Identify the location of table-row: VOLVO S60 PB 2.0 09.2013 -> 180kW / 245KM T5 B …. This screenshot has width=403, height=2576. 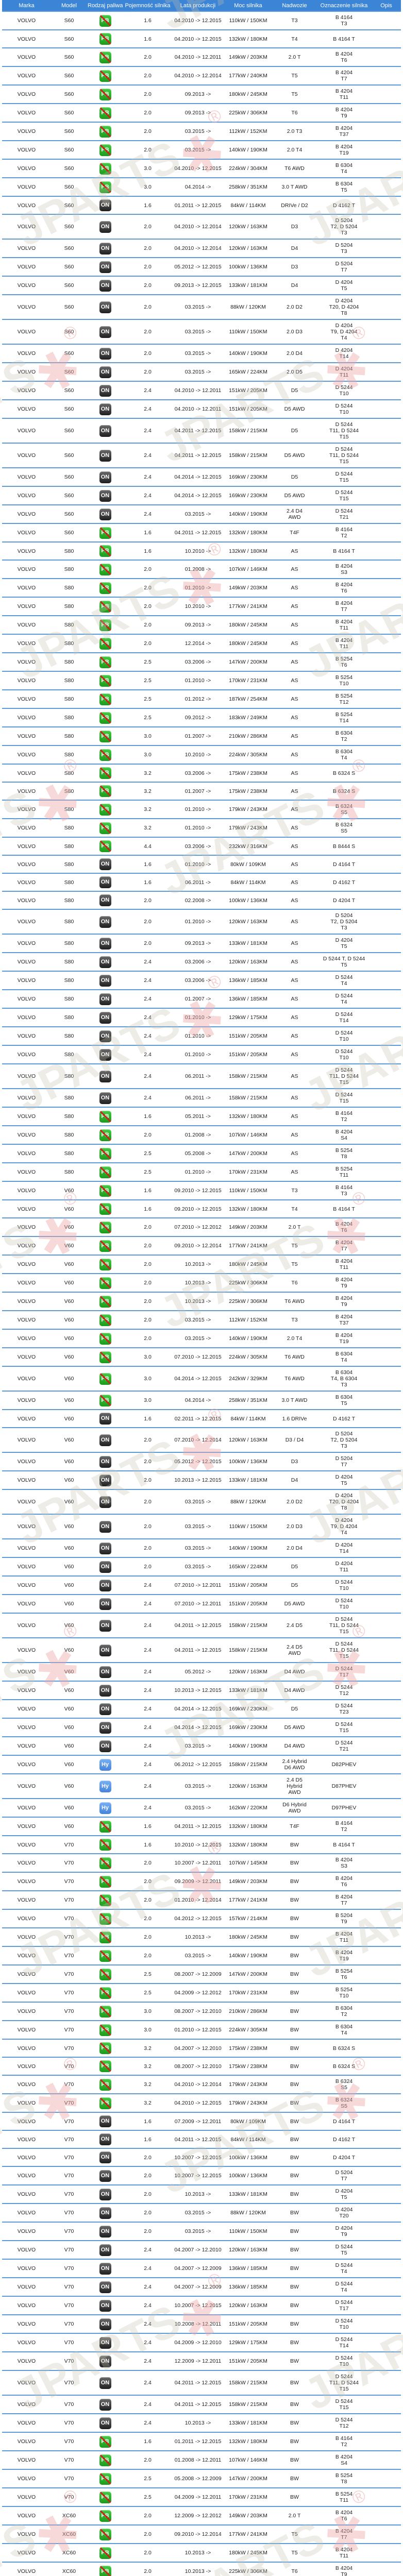
(202, 95).